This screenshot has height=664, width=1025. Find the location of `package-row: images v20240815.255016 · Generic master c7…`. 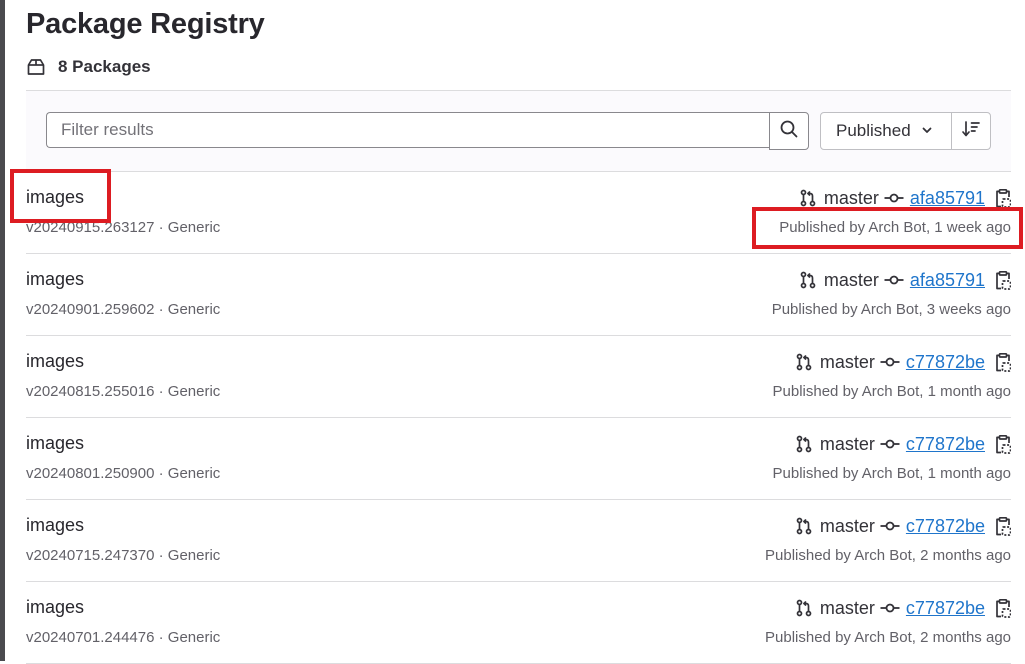

package-row: images v20240815.255016 · Generic master c7… is located at coordinates (518, 377).